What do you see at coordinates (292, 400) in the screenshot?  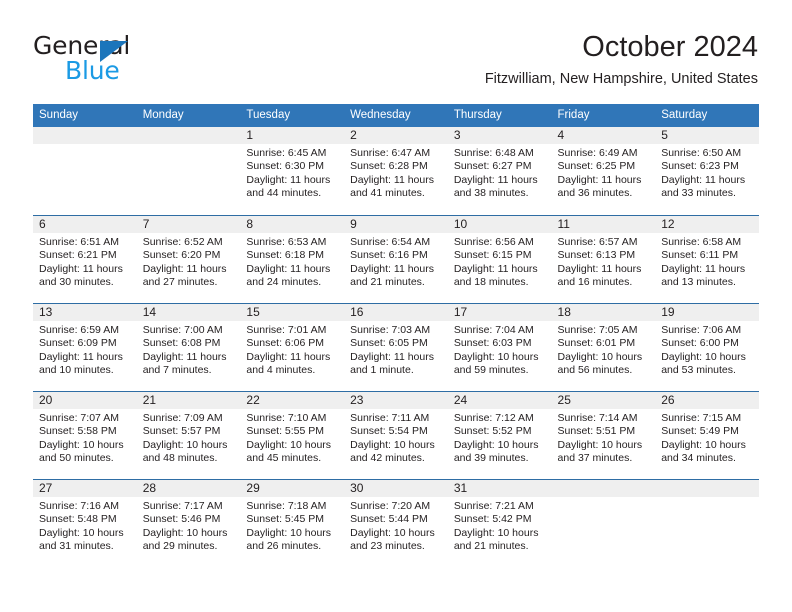 I see `day-number: 22` at bounding box center [292, 400].